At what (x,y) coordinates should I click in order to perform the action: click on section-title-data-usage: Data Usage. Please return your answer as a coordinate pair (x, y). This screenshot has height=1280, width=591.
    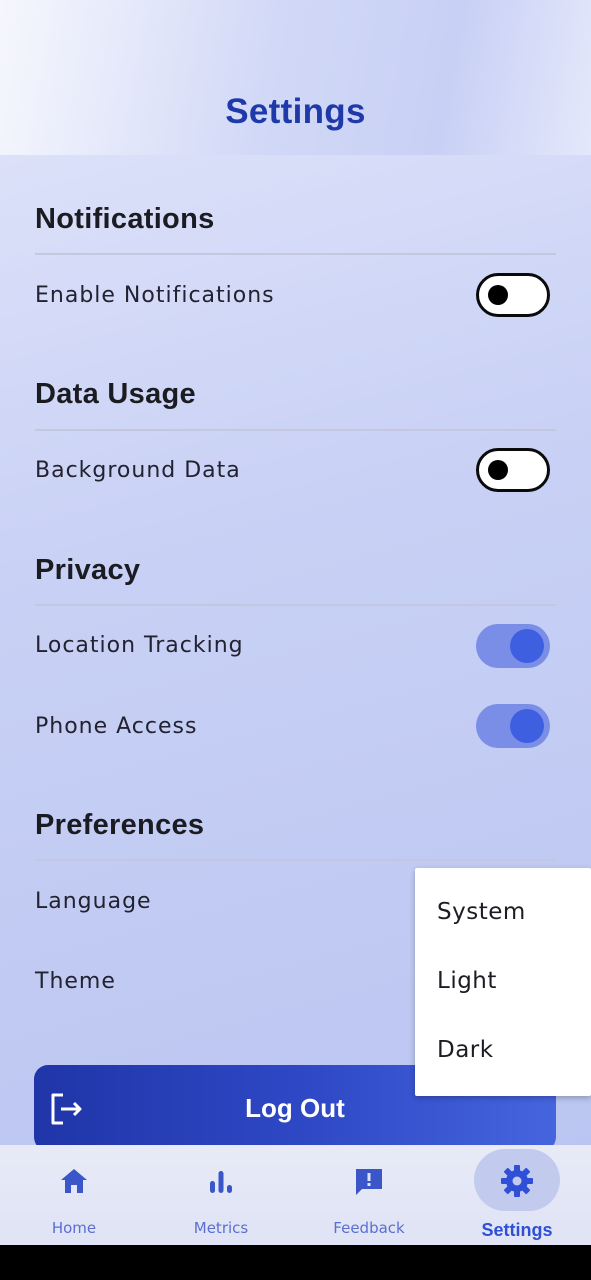
    Looking at the image, I should click on (115, 394).